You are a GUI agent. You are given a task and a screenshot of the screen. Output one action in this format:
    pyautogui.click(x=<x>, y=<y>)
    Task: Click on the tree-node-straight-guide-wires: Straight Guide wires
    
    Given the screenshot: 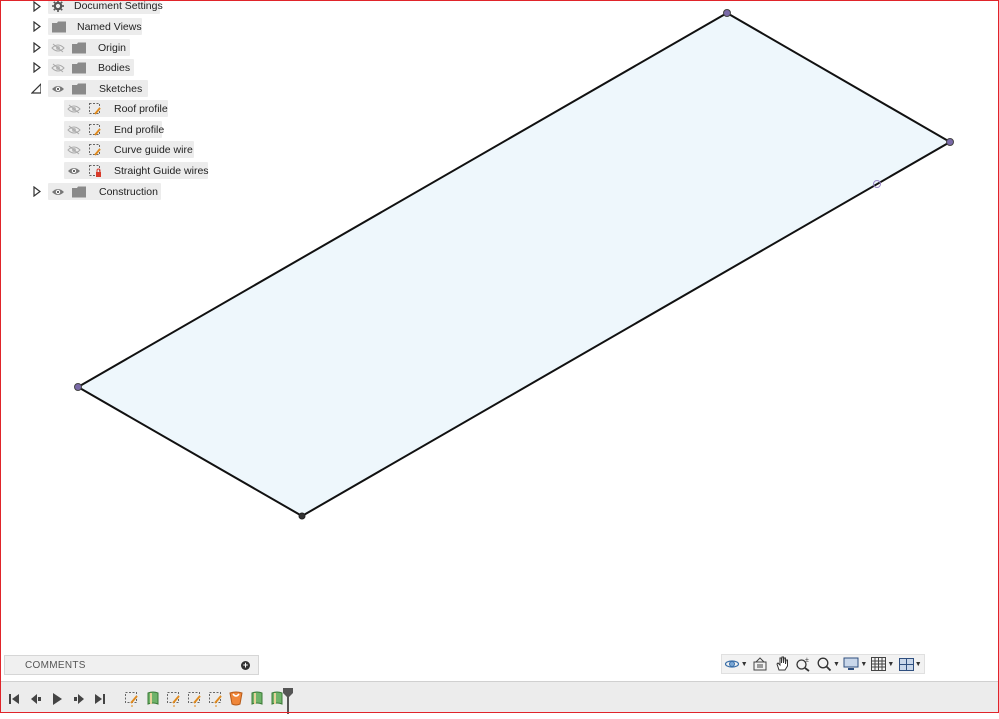 What is the action you would take?
    pyautogui.click(x=107, y=170)
    